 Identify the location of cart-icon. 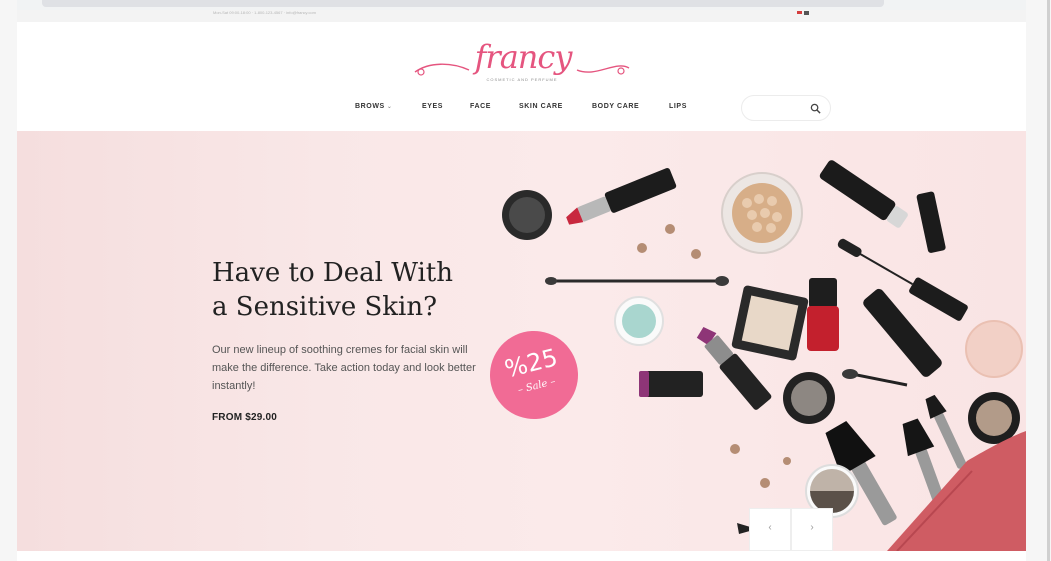
(806, 13).